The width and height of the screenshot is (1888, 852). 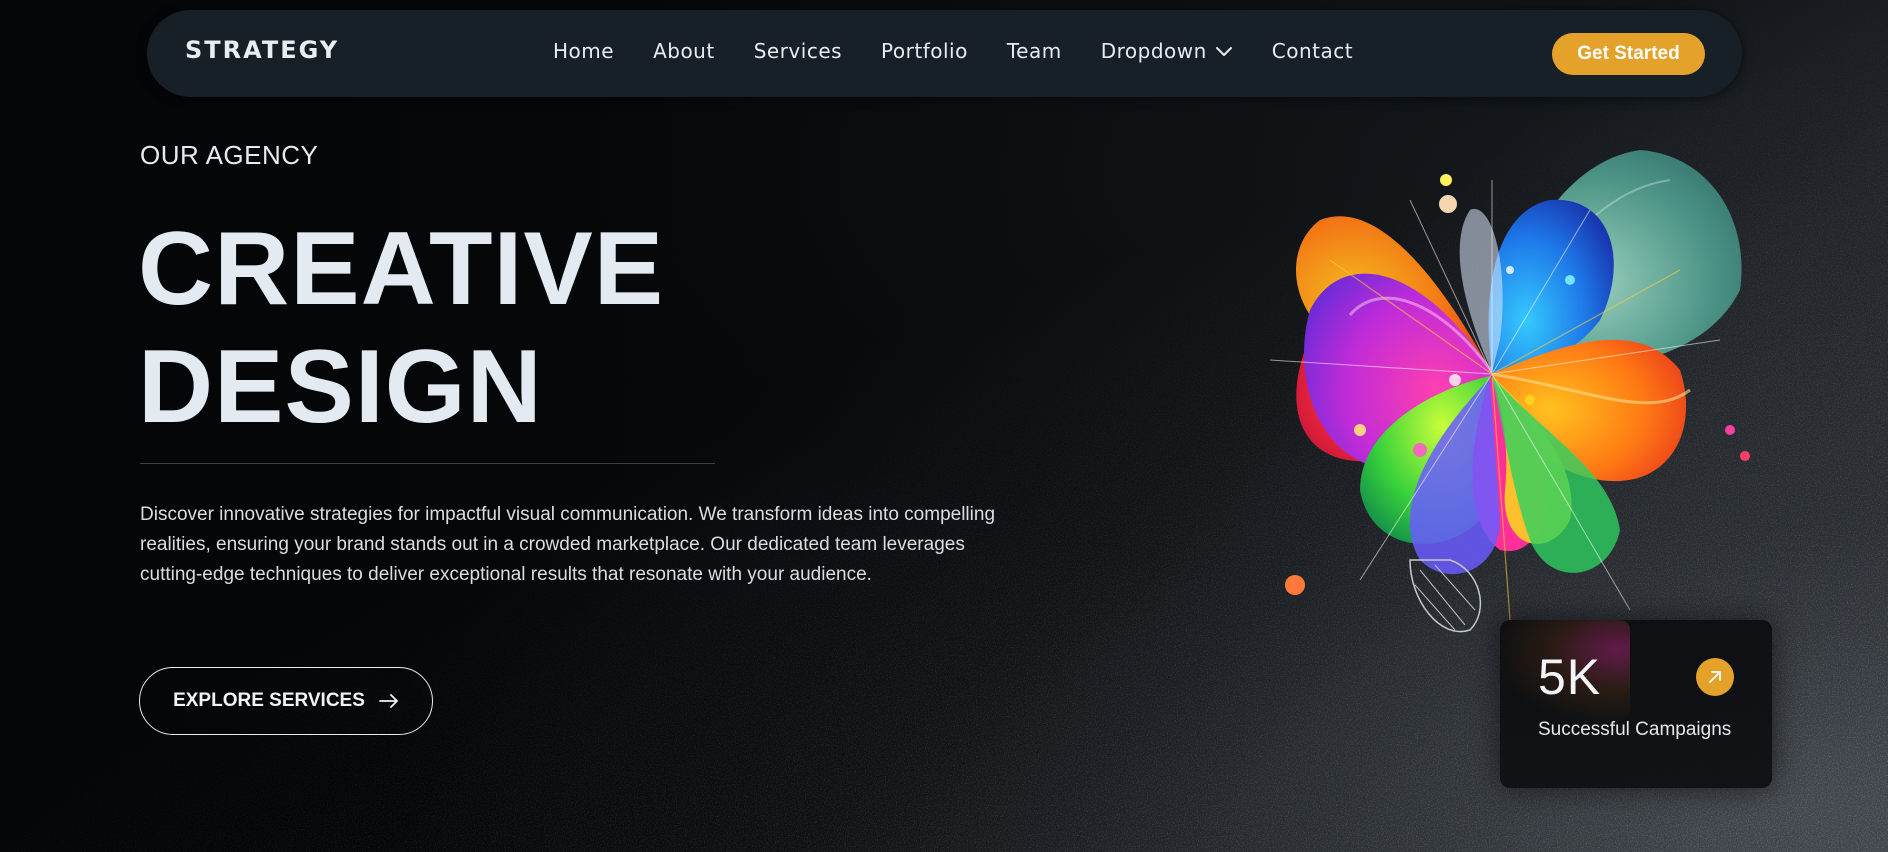 I want to click on nav-team-label: Team, so click(x=1034, y=51).